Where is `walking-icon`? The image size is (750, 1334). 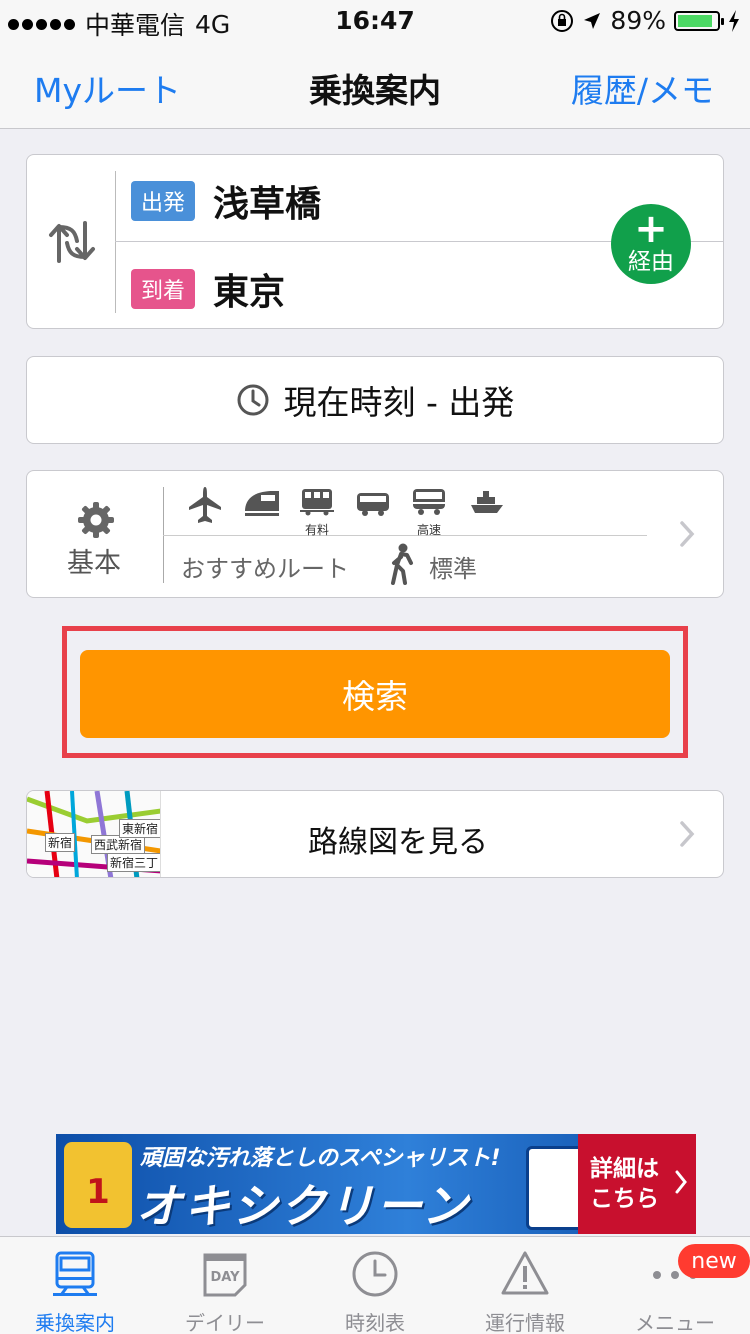
walking-icon is located at coordinates (402, 564).